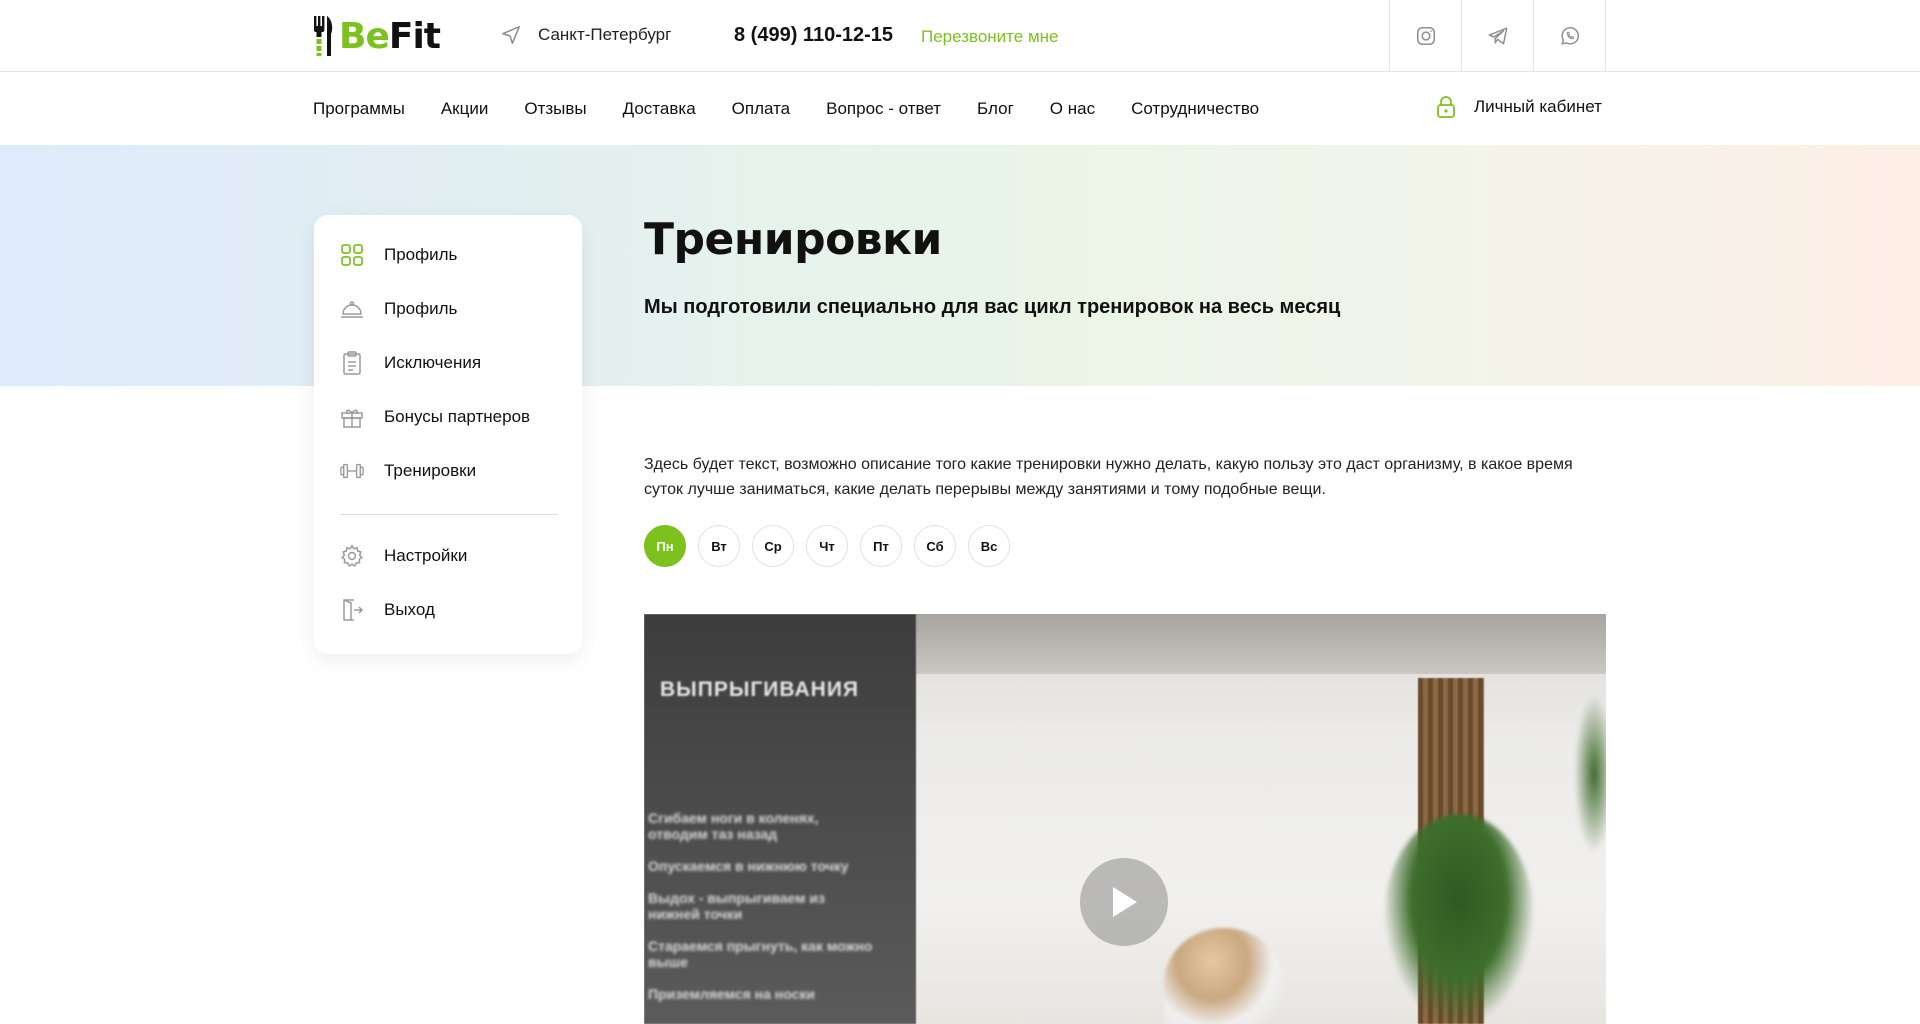  I want to click on day-button-tue: Вт, so click(719, 546).